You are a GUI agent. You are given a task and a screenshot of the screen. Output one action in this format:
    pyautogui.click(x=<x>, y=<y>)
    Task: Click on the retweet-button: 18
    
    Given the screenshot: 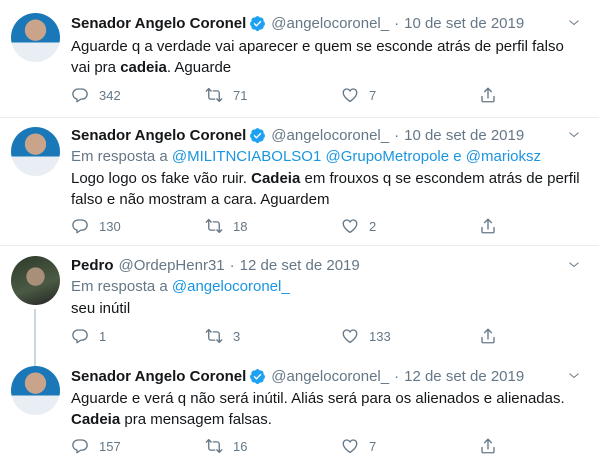 What is the action you would take?
    pyautogui.click(x=226, y=226)
    